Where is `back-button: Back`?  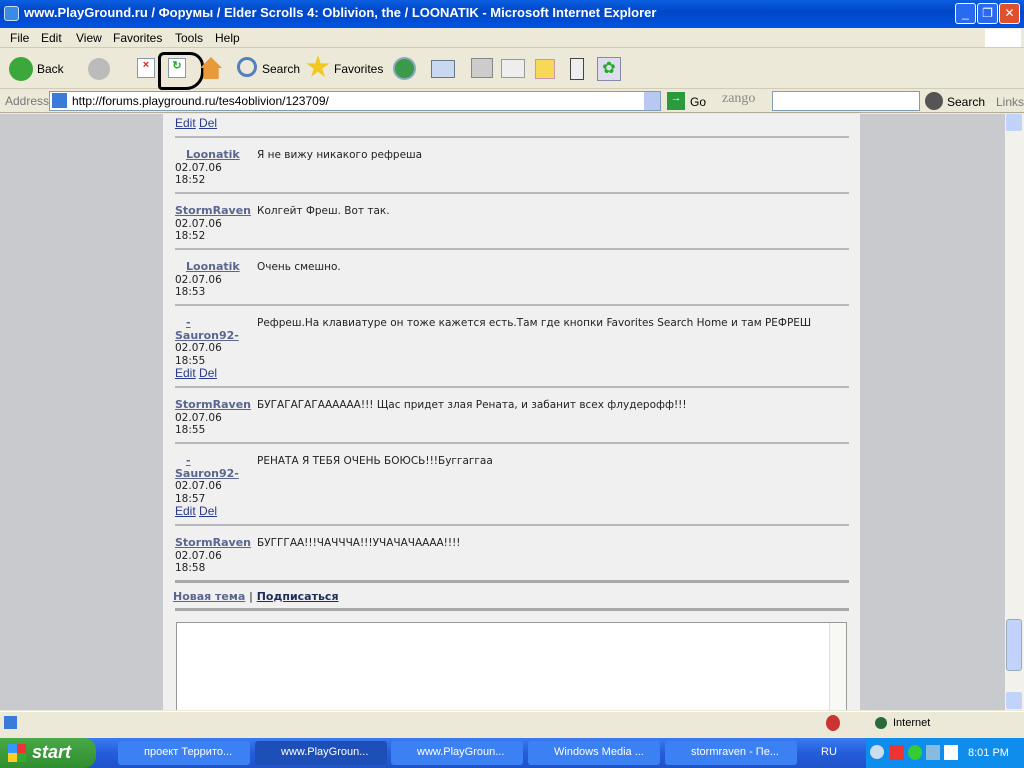 back-button: Back is located at coordinates (50, 69).